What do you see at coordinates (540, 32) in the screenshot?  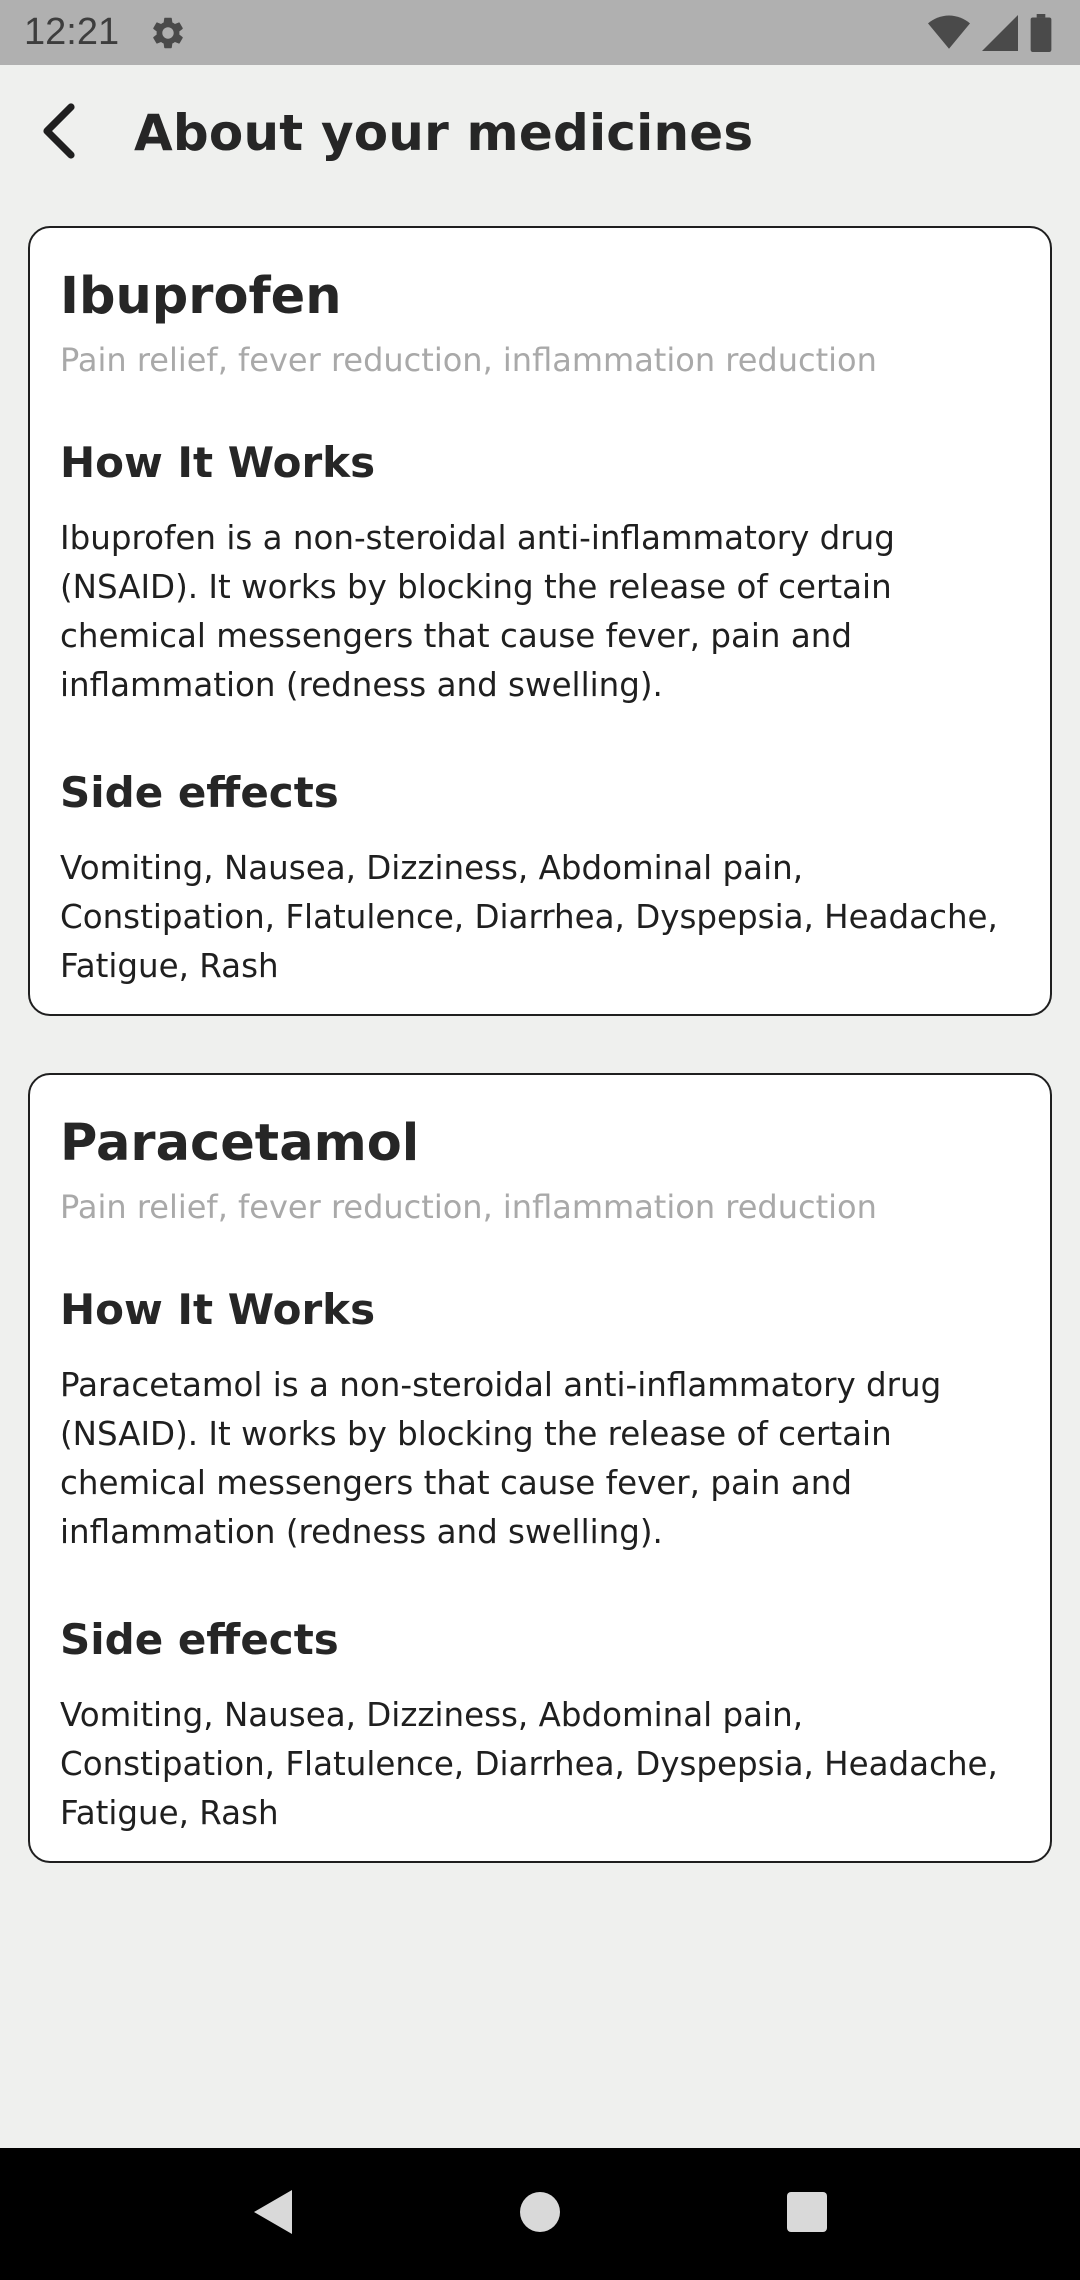 I see `status-bar: 12:21` at bounding box center [540, 32].